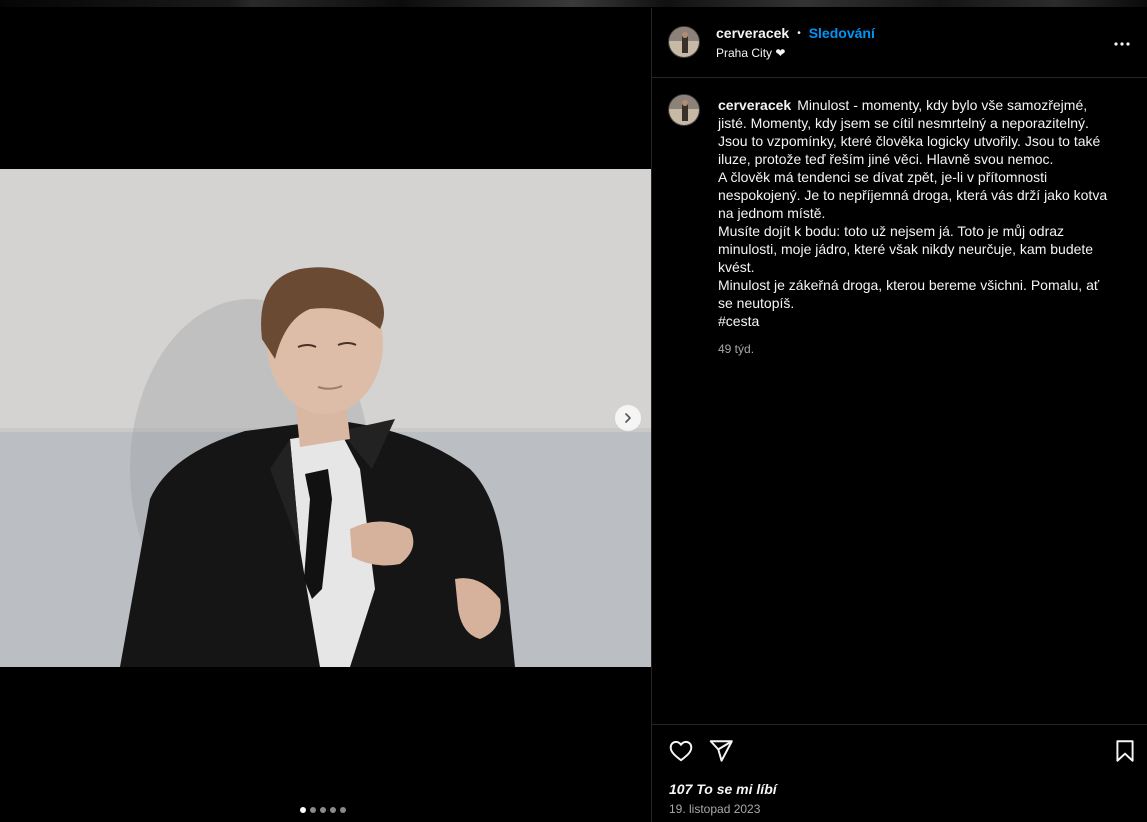 This screenshot has width=1147, height=822. I want to click on chevron-right-icon, so click(628, 418).